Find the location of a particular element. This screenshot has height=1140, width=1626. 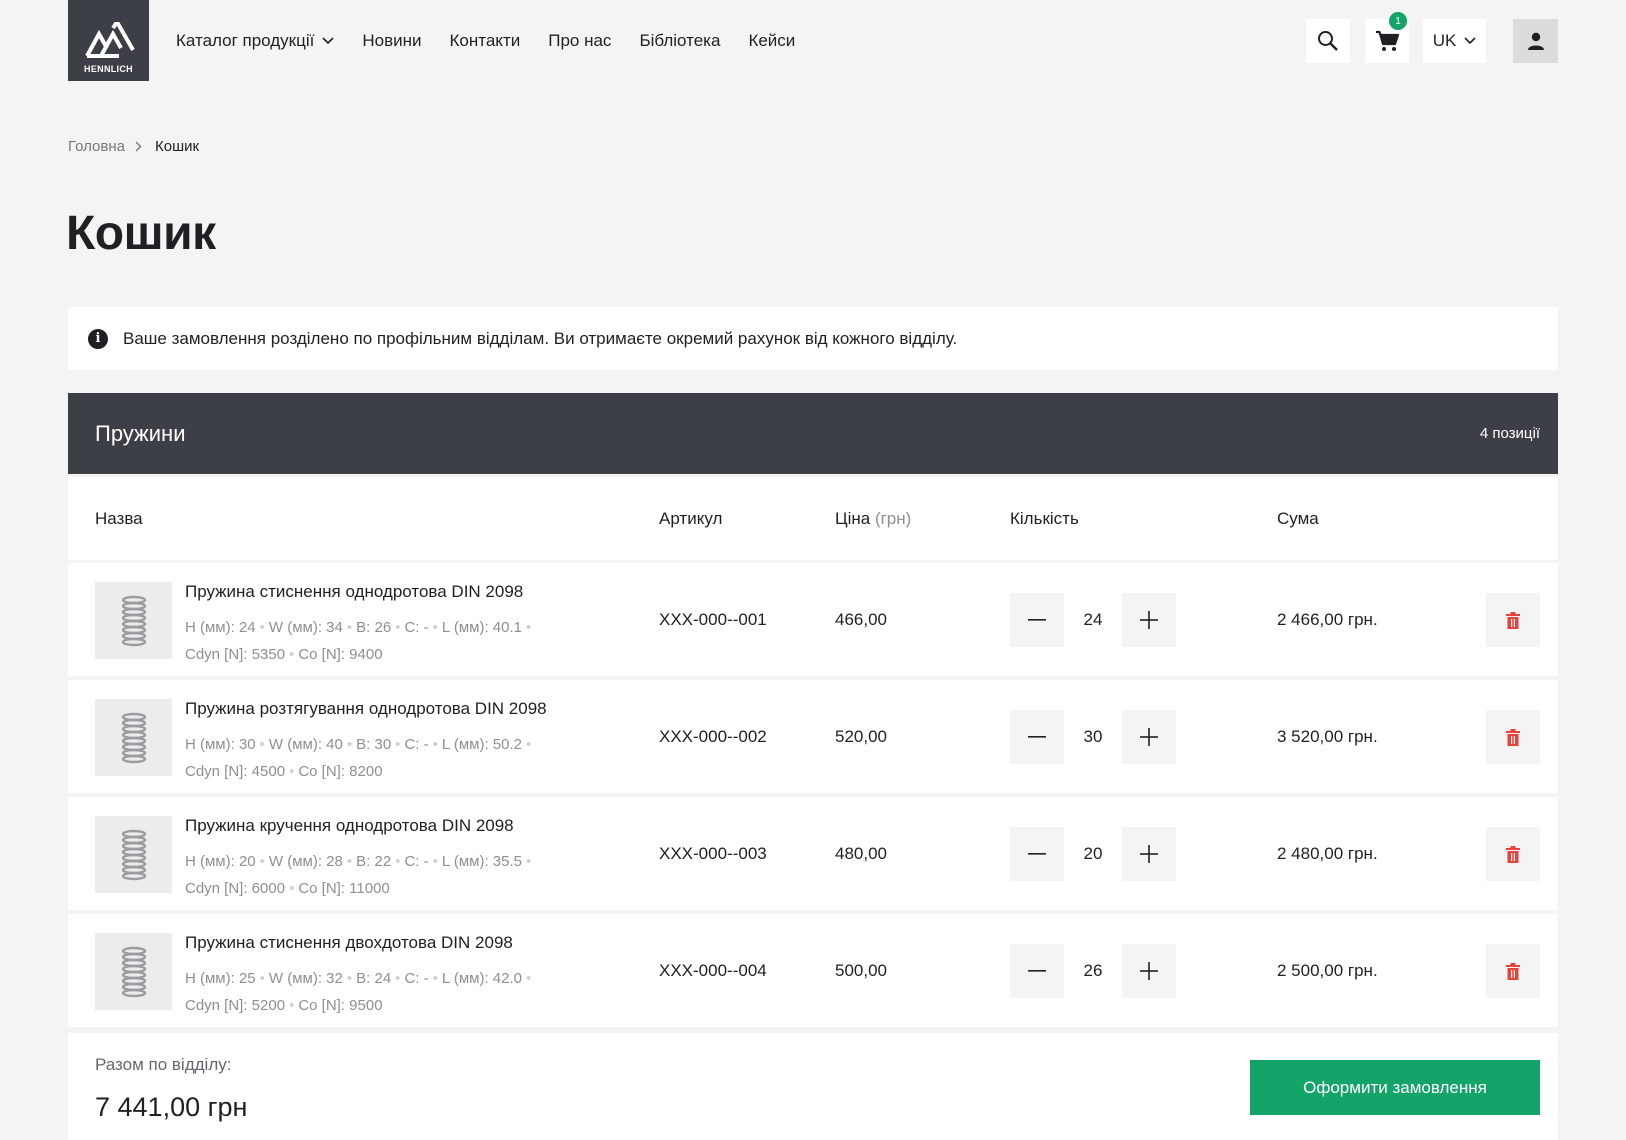

user-account-button is located at coordinates (1535, 41).